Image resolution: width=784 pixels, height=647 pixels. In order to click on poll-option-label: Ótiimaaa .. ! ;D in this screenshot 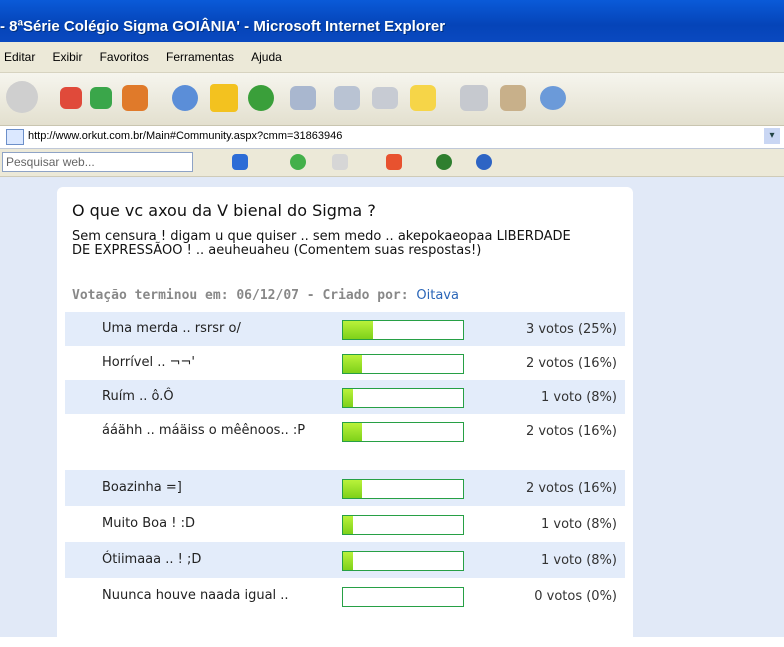, I will do `click(152, 559)`.